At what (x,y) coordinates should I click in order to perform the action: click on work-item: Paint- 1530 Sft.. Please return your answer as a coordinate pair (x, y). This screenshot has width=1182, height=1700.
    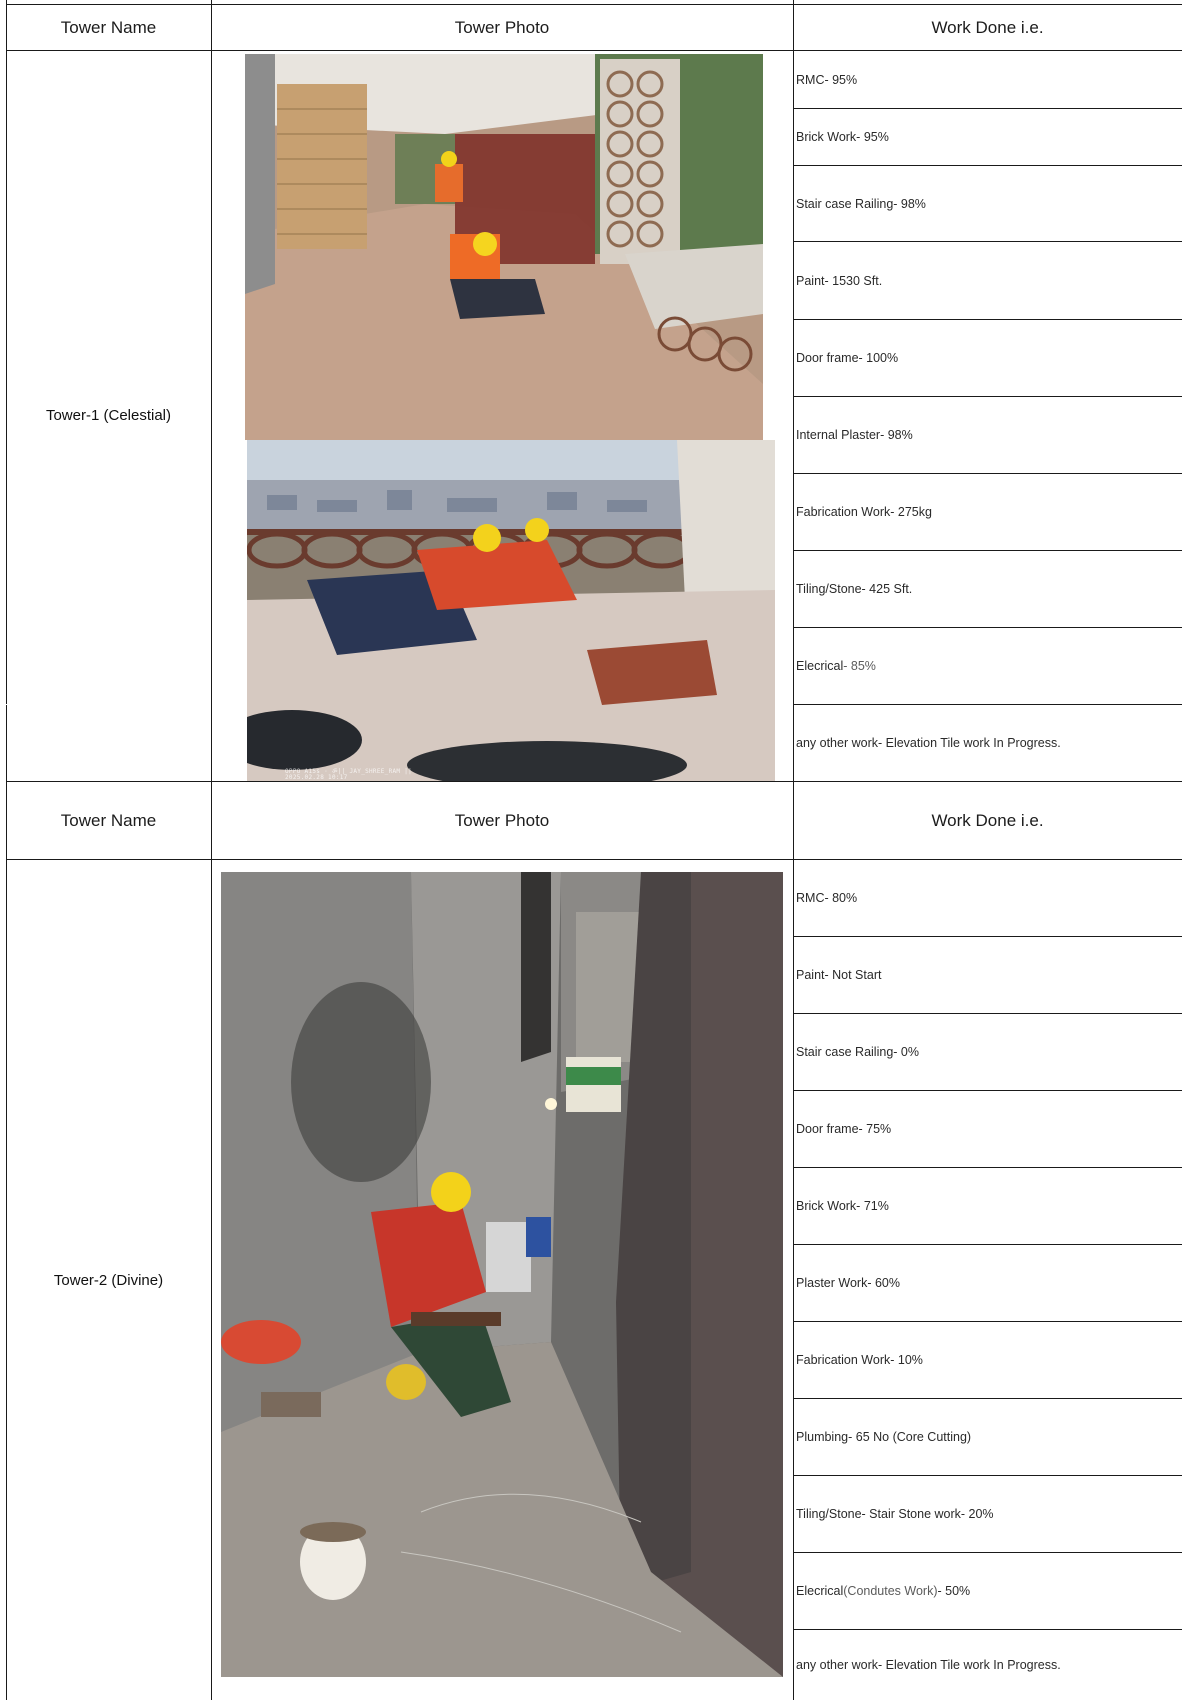
    Looking at the image, I should click on (839, 280).